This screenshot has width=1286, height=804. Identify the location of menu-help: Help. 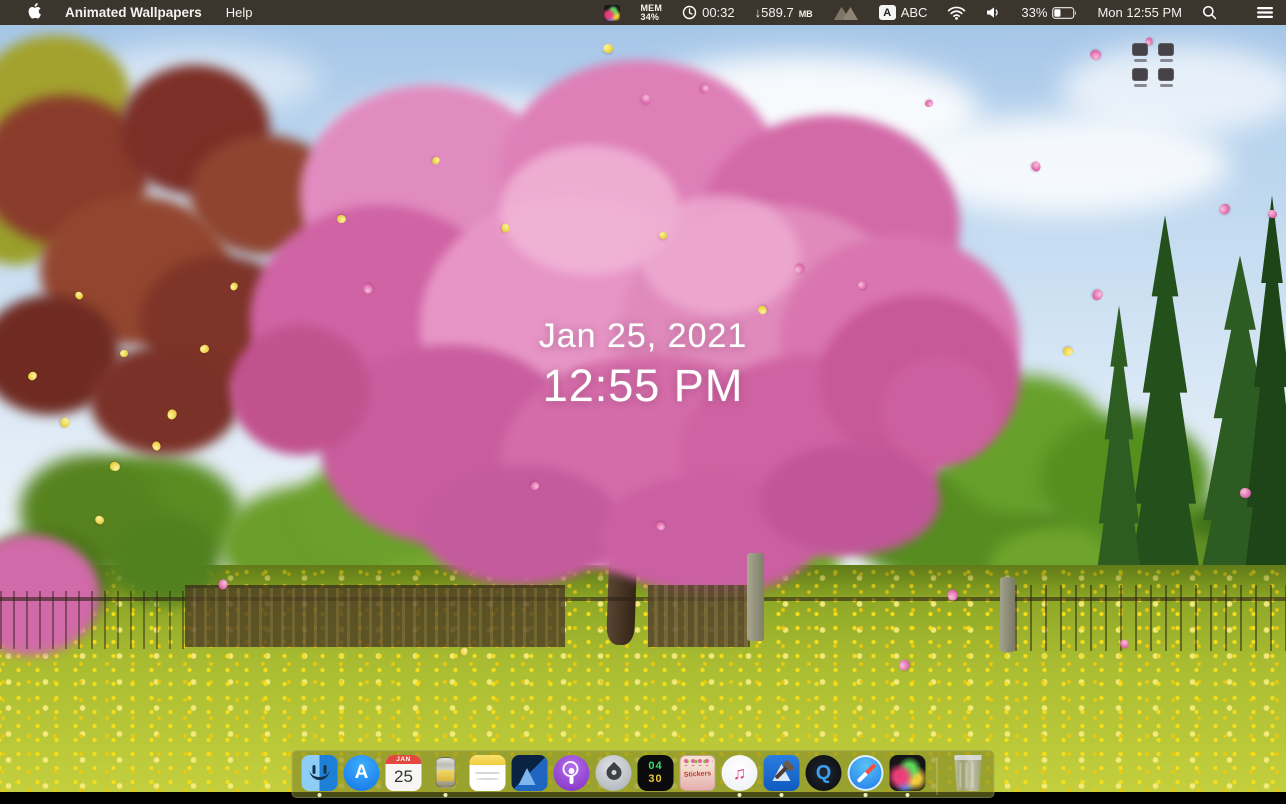
(239, 12).